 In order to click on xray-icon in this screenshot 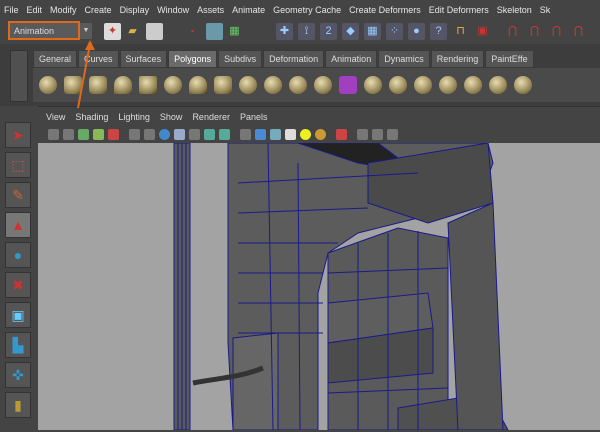, I will do `click(362, 134)`.